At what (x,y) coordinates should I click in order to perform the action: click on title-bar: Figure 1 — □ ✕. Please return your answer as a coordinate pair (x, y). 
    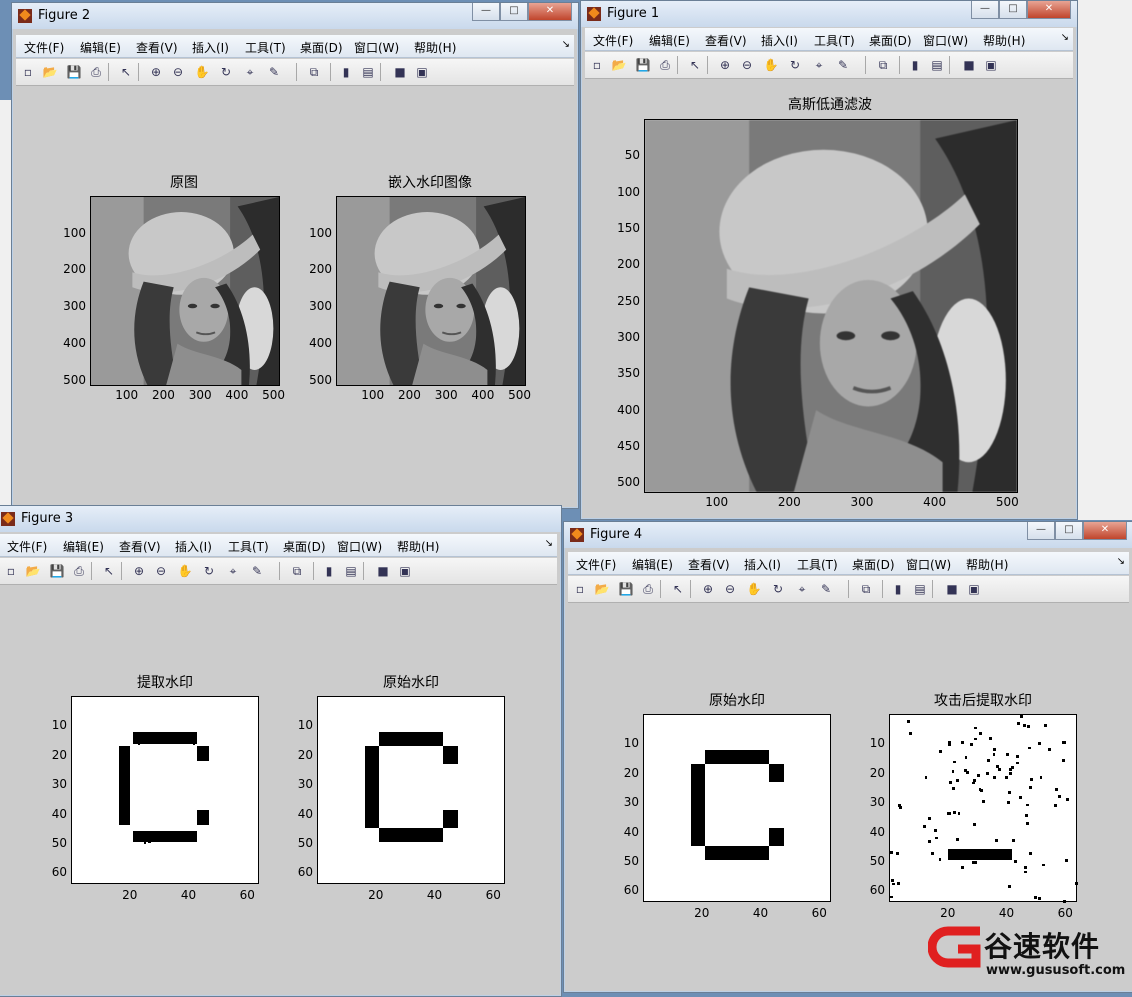
    Looking at the image, I should click on (829, 14).